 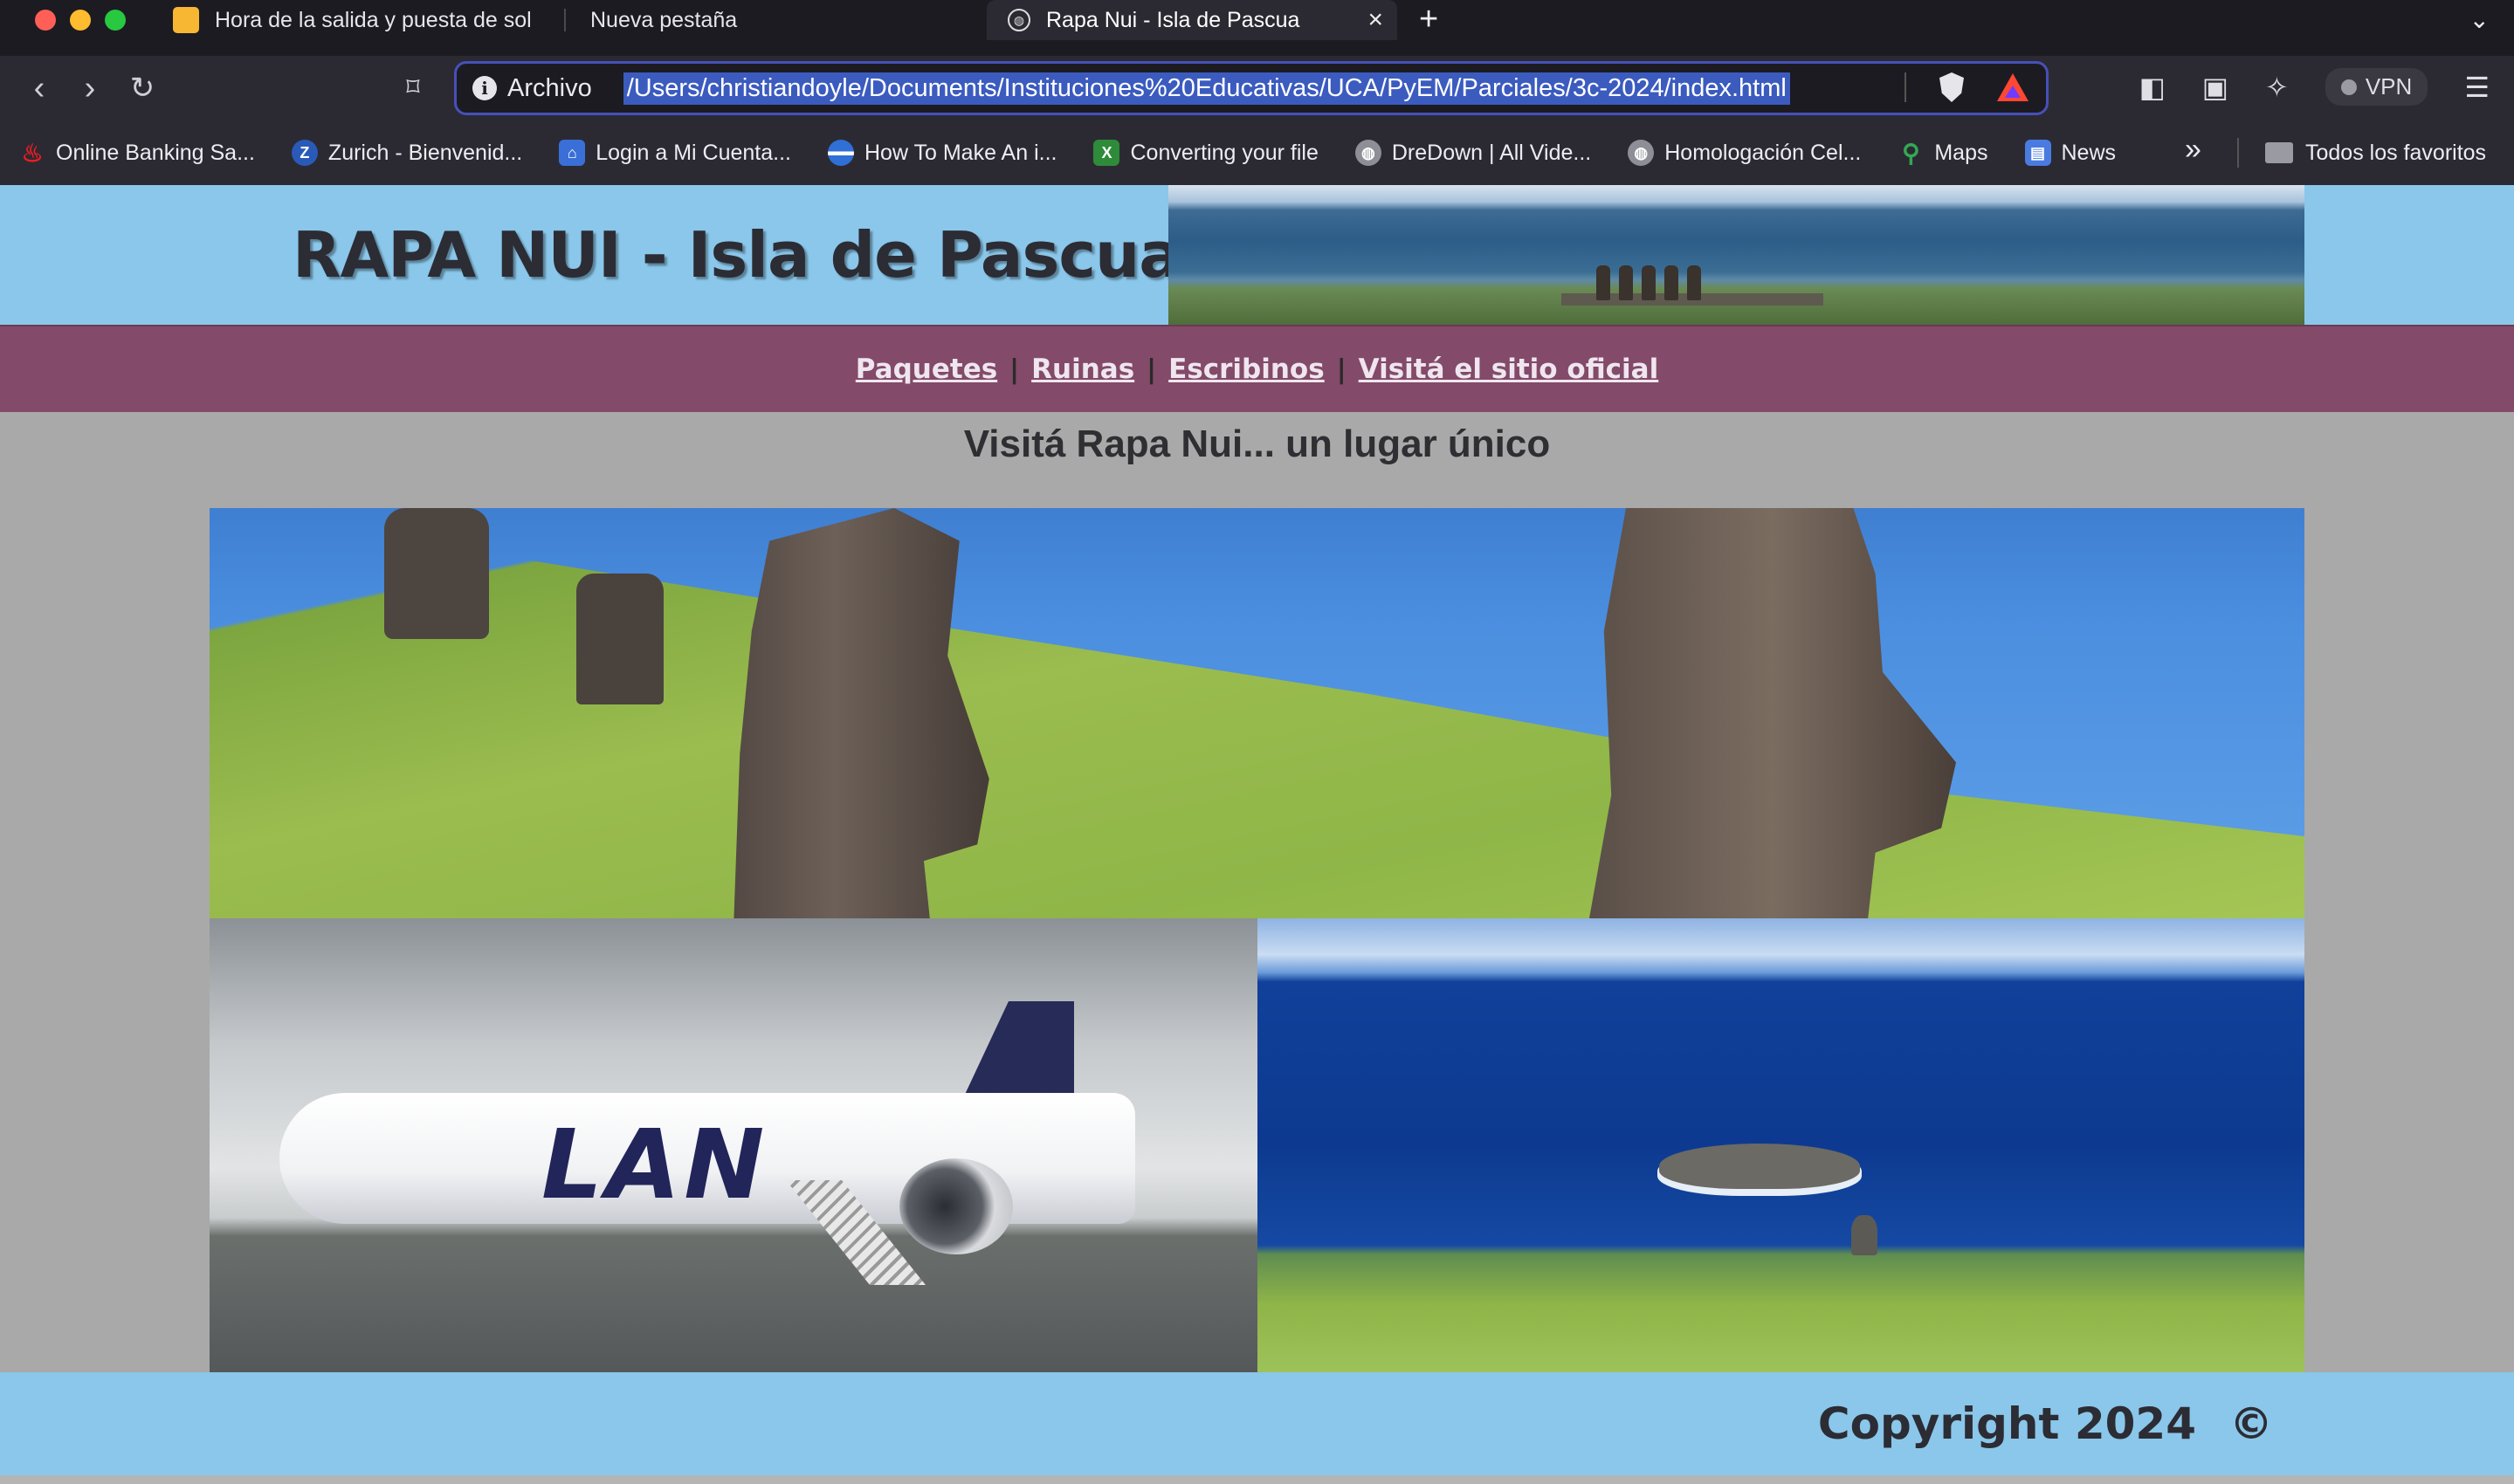 What do you see at coordinates (2389, 86) in the screenshot?
I see `vpn-label: VPN` at bounding box center [2389, 86].